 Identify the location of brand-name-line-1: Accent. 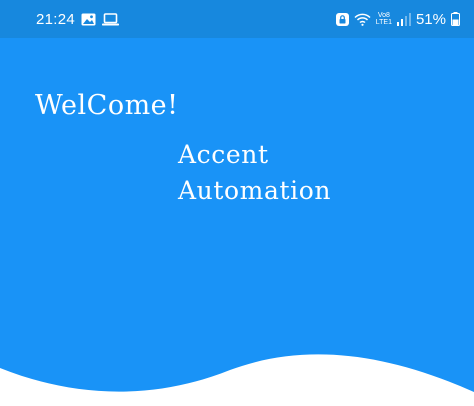
(223, 154).